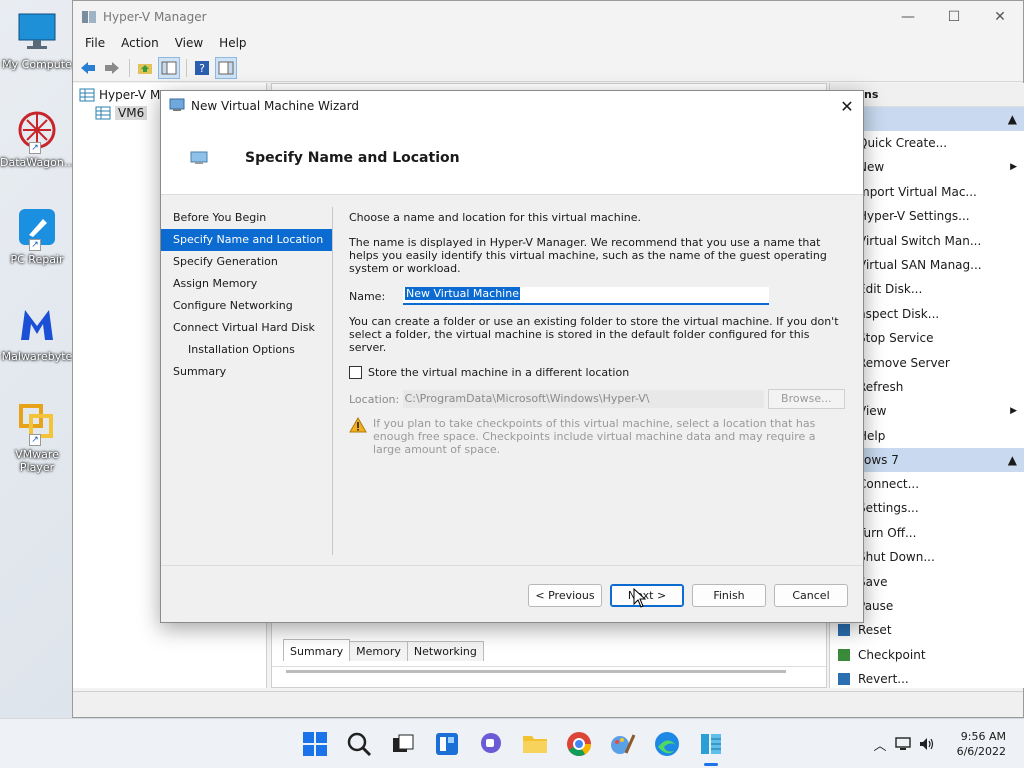  What do you see at coordinates (462, 293) in the screenshot?
I see `name-input-value: New Virtual Machine` at bounding box center [462, 293].